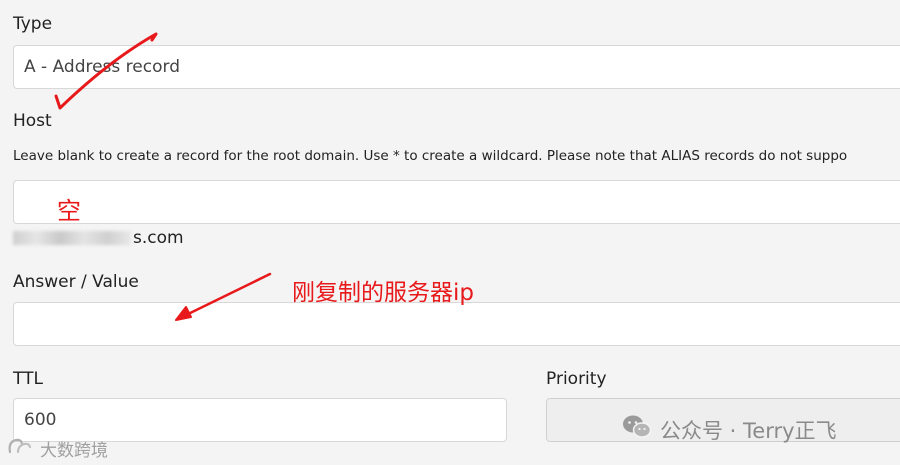  I want to click on type-select: A - Address record, so click(456, 67).